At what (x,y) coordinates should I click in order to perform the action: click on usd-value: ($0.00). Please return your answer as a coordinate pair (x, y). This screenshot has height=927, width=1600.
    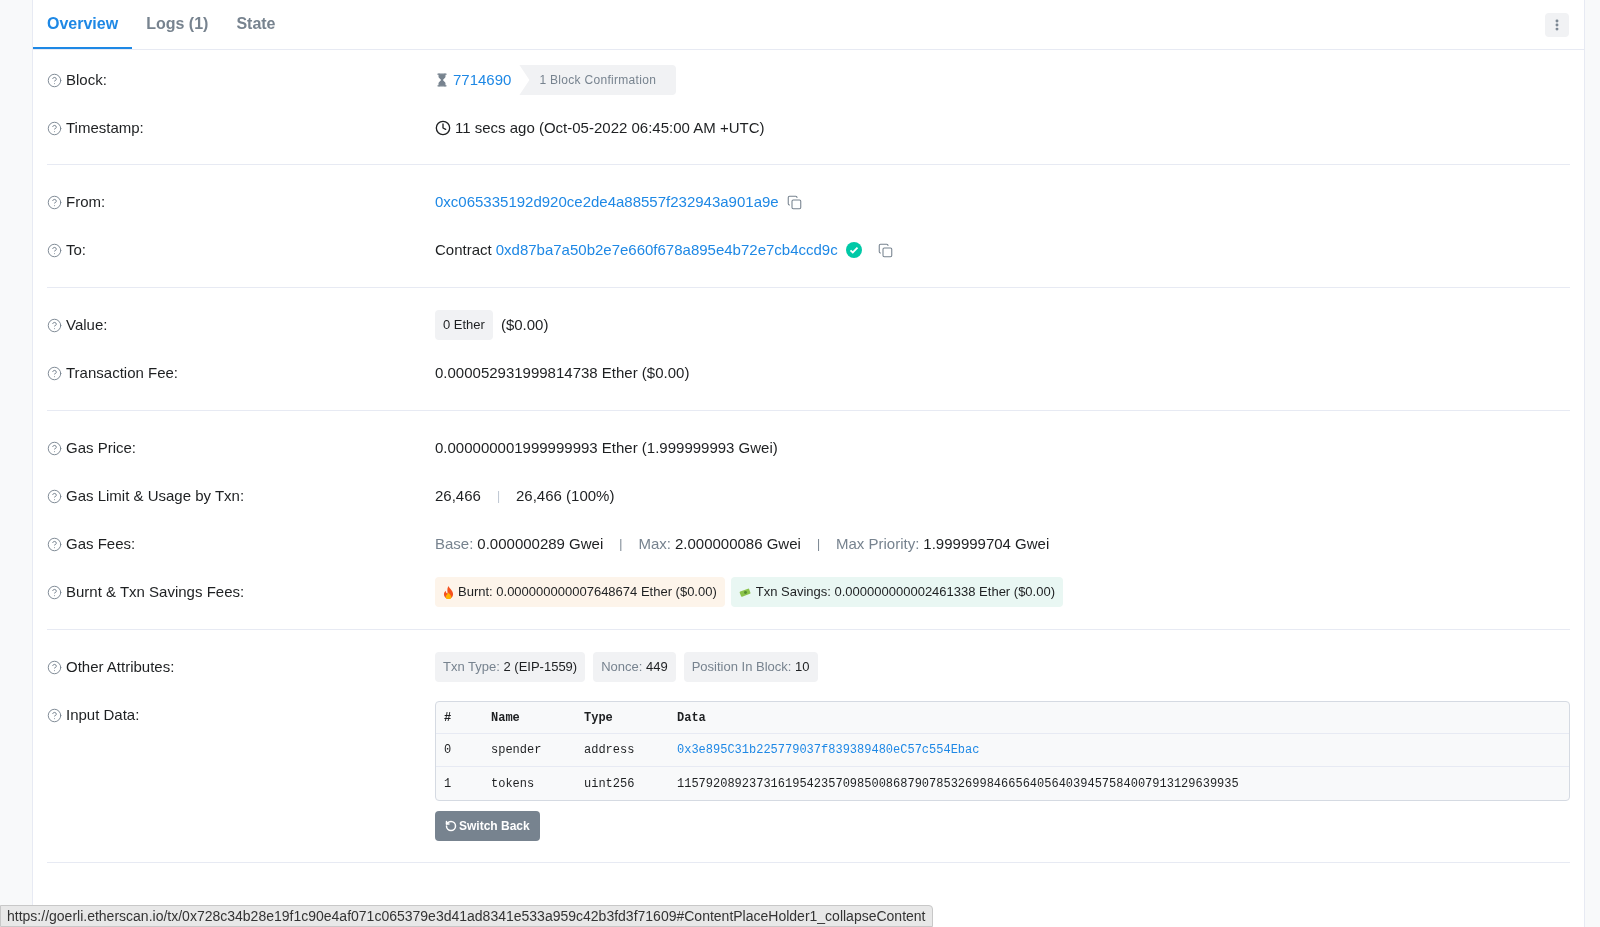
    Looking at the image, I should click on (524, 324).